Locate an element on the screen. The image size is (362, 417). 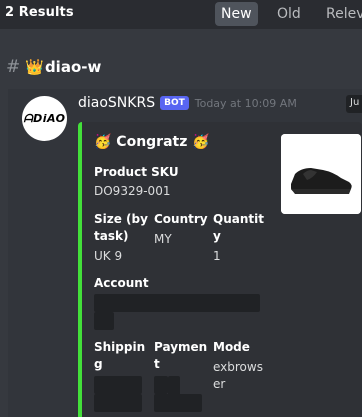
author-name: diaoSNKRS is located at coordinates (116, 103).